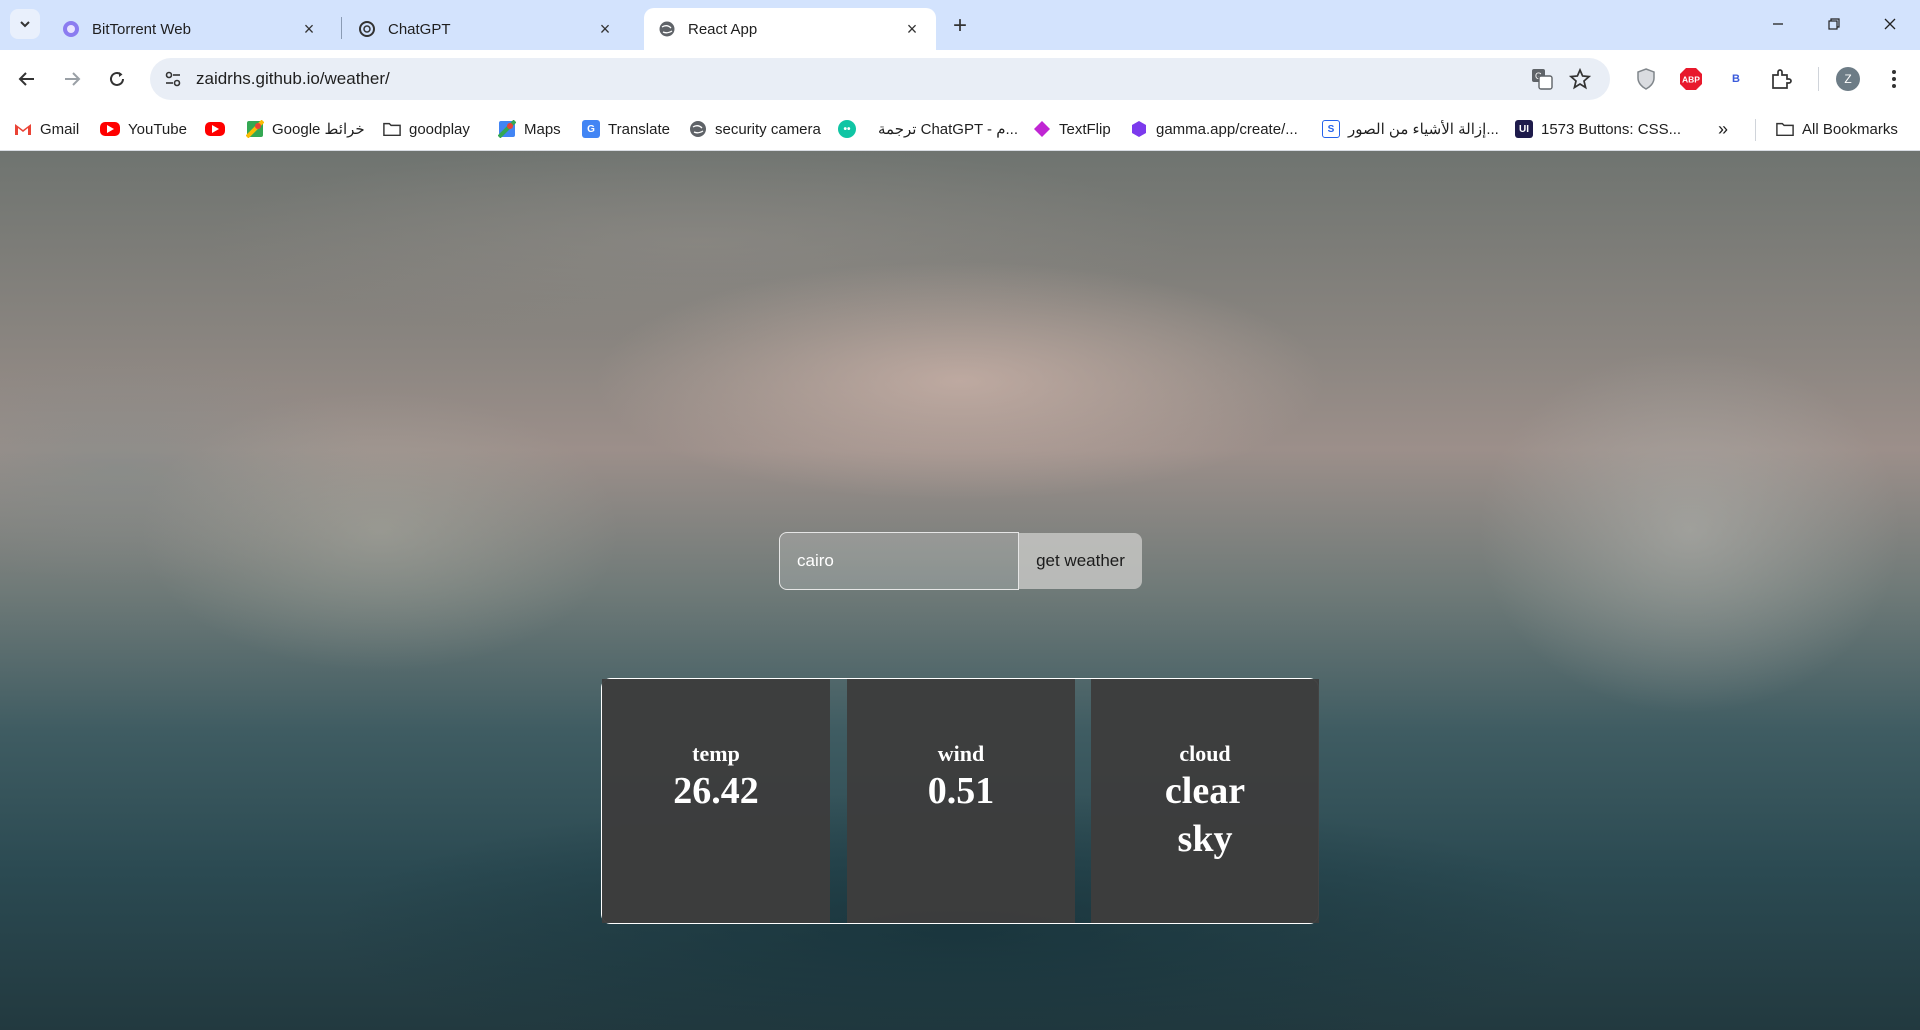 The height and width of the screenshot is (1030, 1920). What do you see at coordinates (426, 129) in the screenshot?
I see `bookmark-folder-goodplay: goodplay` at bounding box center [426, 129].